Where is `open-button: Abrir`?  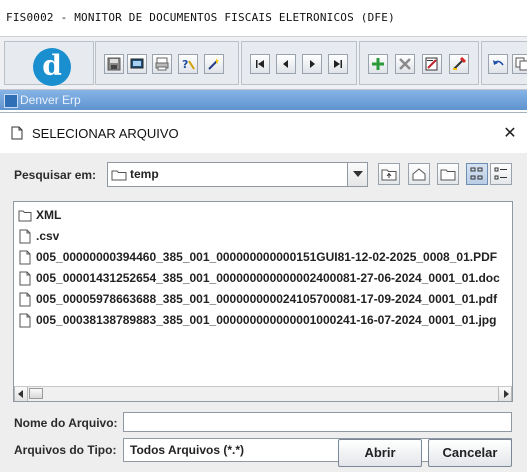 open-button: Abrir is located at coordinates (380, 453).